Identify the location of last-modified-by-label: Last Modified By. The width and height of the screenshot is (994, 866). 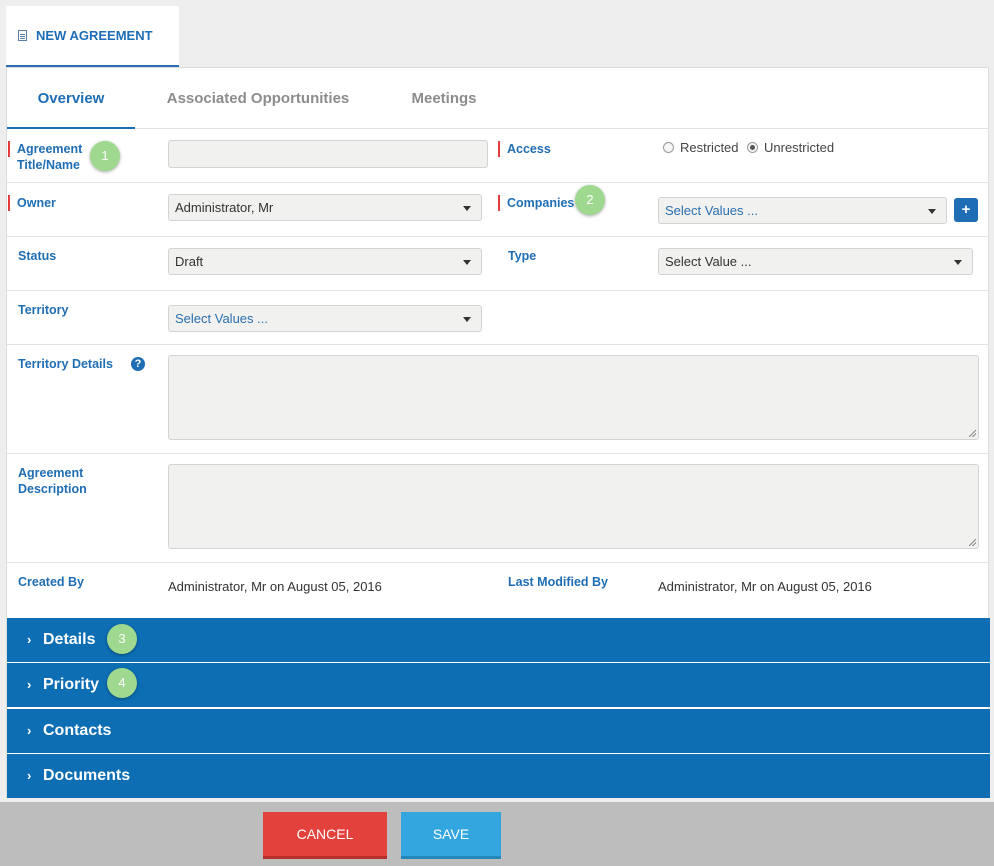
(558, 582).